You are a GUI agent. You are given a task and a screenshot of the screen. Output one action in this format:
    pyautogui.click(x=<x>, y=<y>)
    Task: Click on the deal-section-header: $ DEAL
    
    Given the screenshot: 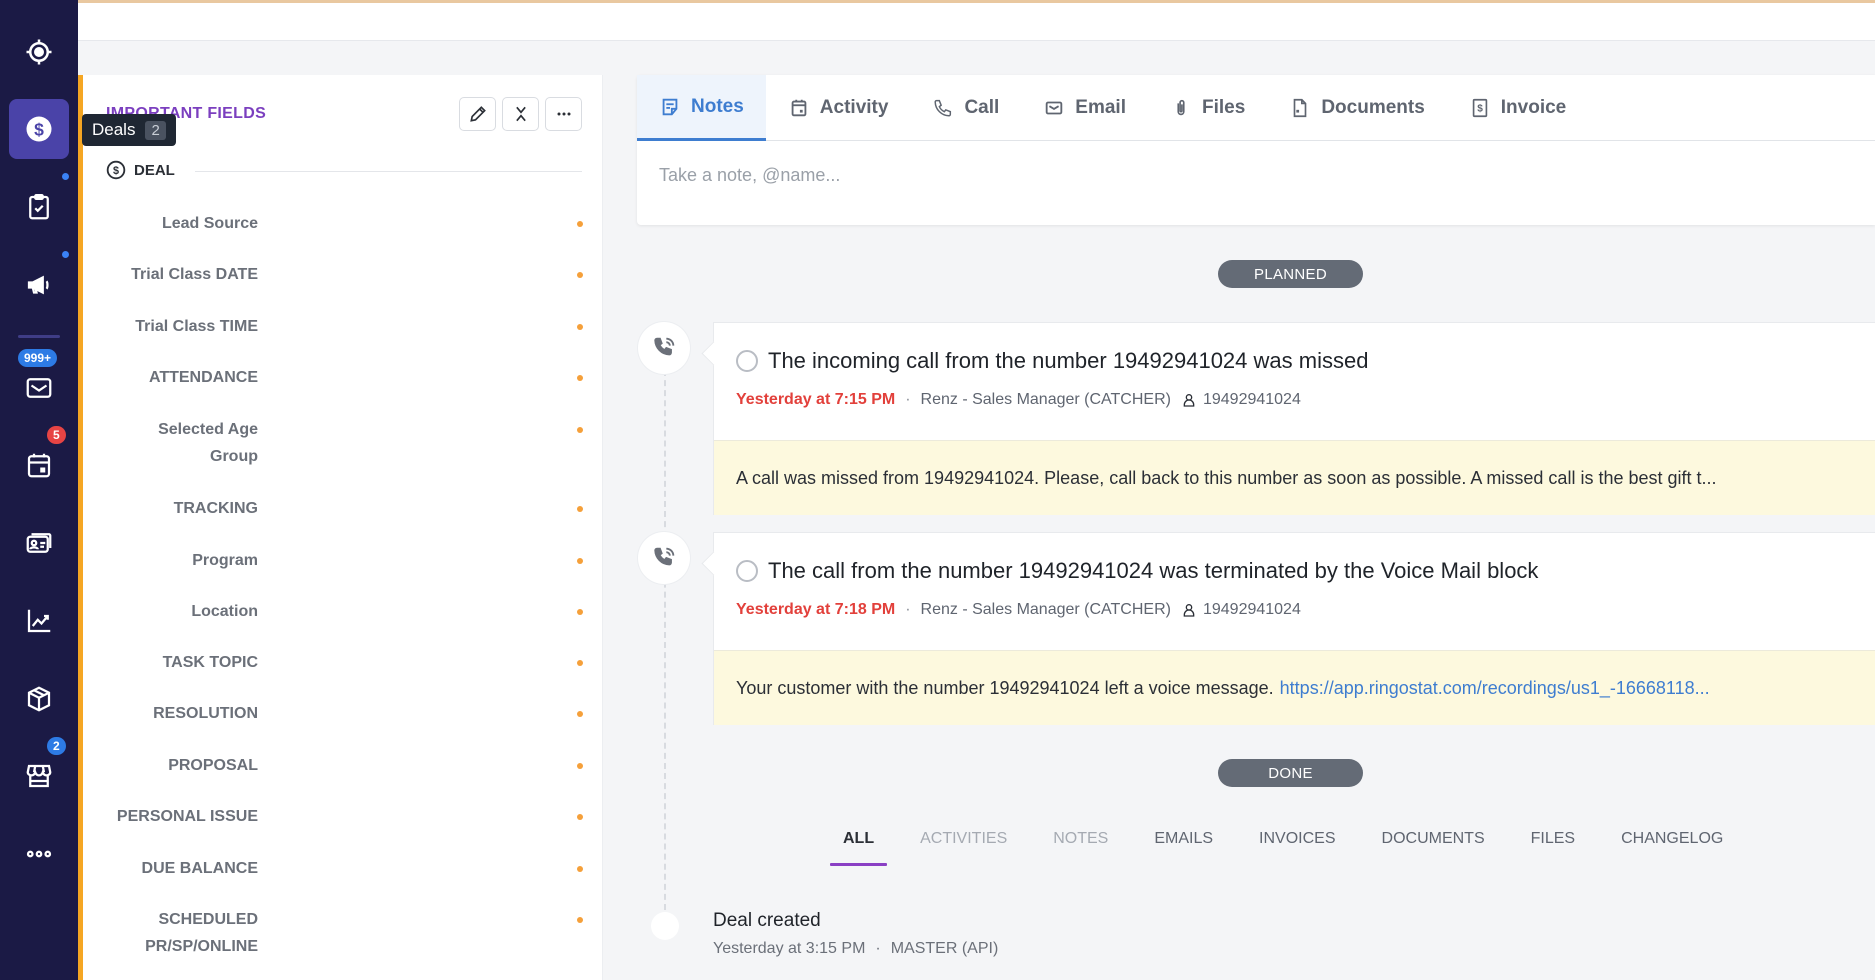 What is the action you would take?
    pyautogui.click(x=140, y=170)
    